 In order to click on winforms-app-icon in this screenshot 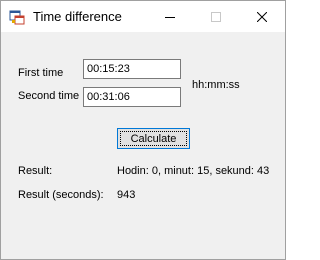, I will do `click(17, 17)`.